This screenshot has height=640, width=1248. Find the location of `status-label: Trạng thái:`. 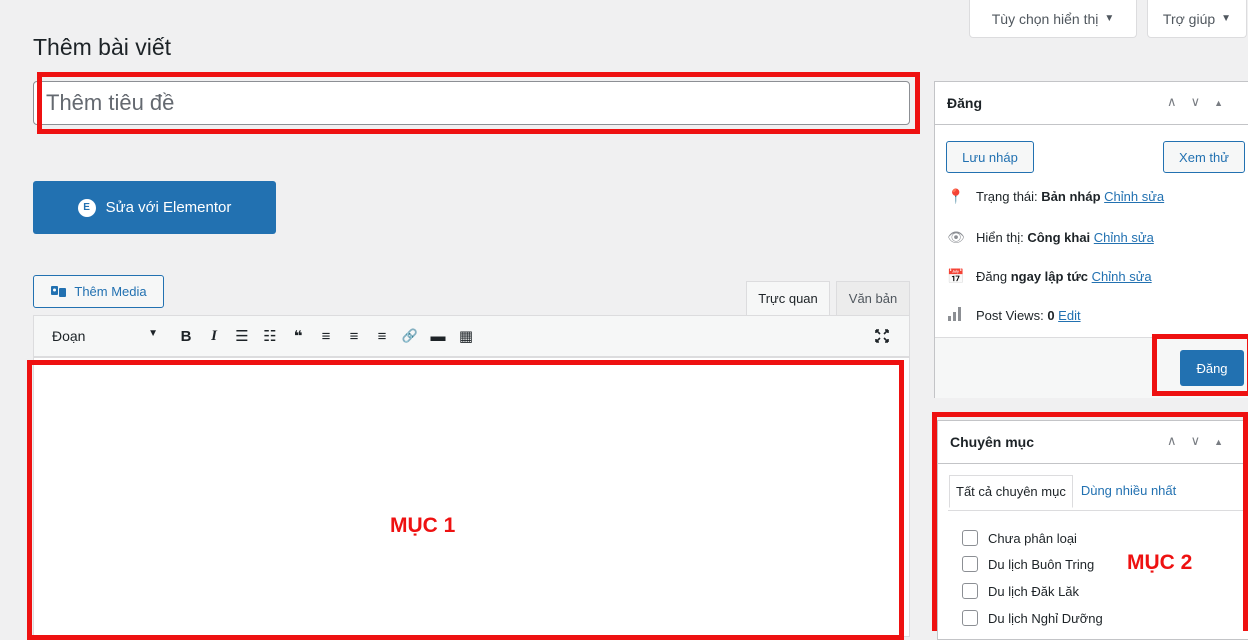

status-label: Trạng thái: is located at coordinates (1007, 196).